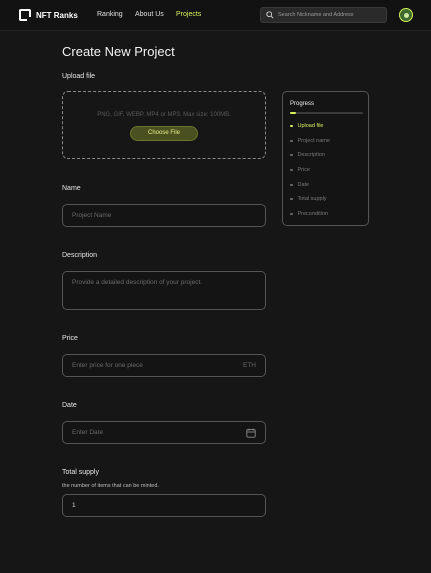 The image size is (431, 573). I want to click on price-placeholder: Enter price for one piece, so click(107, 365).